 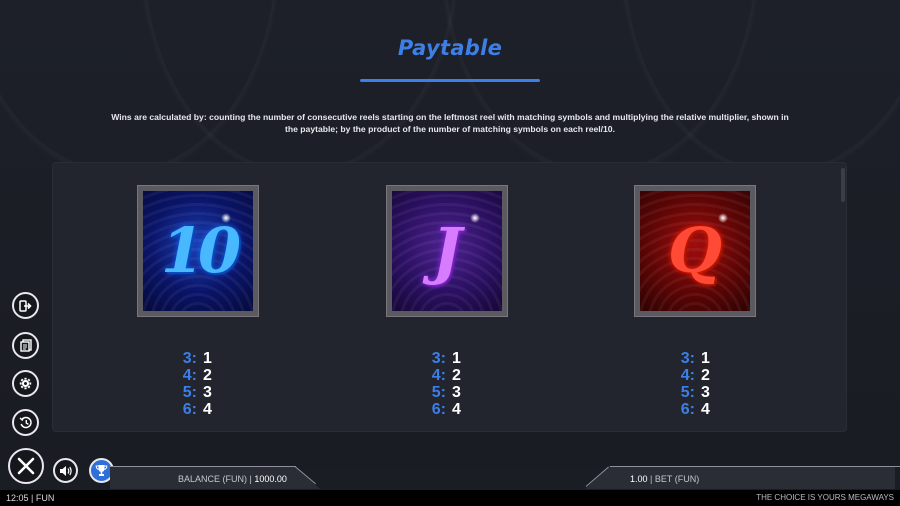 I want to click on settings-icon, so click(x=25, y=383).